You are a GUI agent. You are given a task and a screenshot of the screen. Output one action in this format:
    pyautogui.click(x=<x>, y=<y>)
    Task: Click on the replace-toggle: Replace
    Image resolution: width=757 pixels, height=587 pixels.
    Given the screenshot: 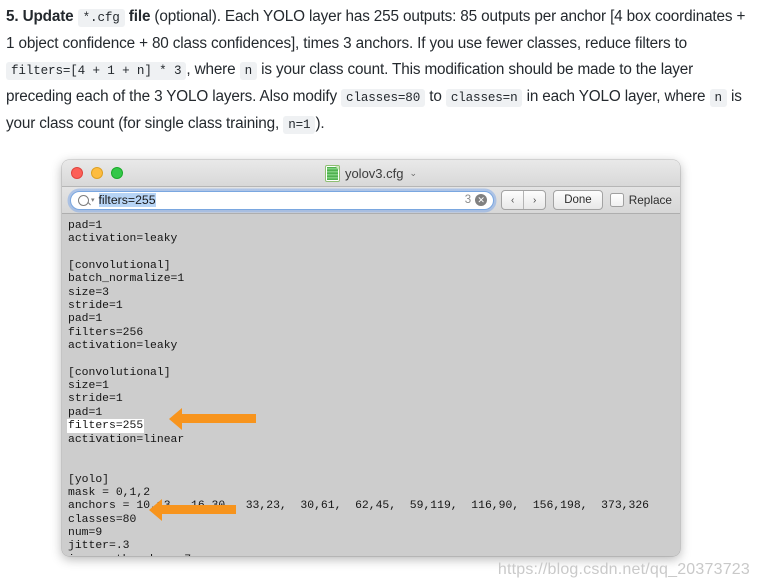 What is the action you would take?
    pyautogui.click(x=640, y=200)
    